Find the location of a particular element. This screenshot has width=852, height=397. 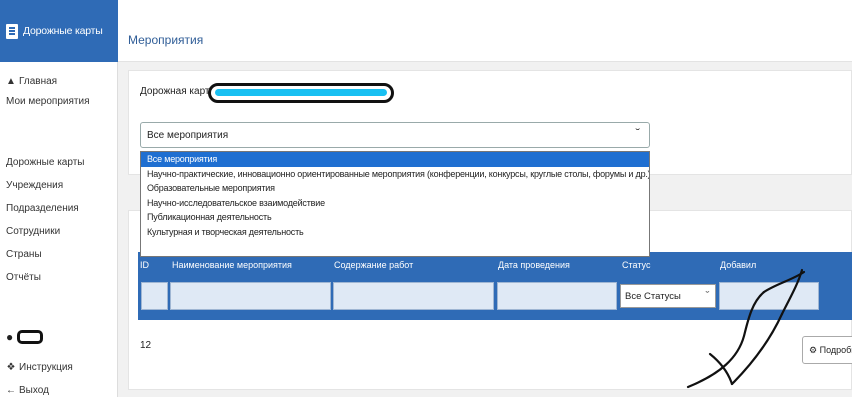

column-work-content: Содержание работ is located at coordinates (373, 265).